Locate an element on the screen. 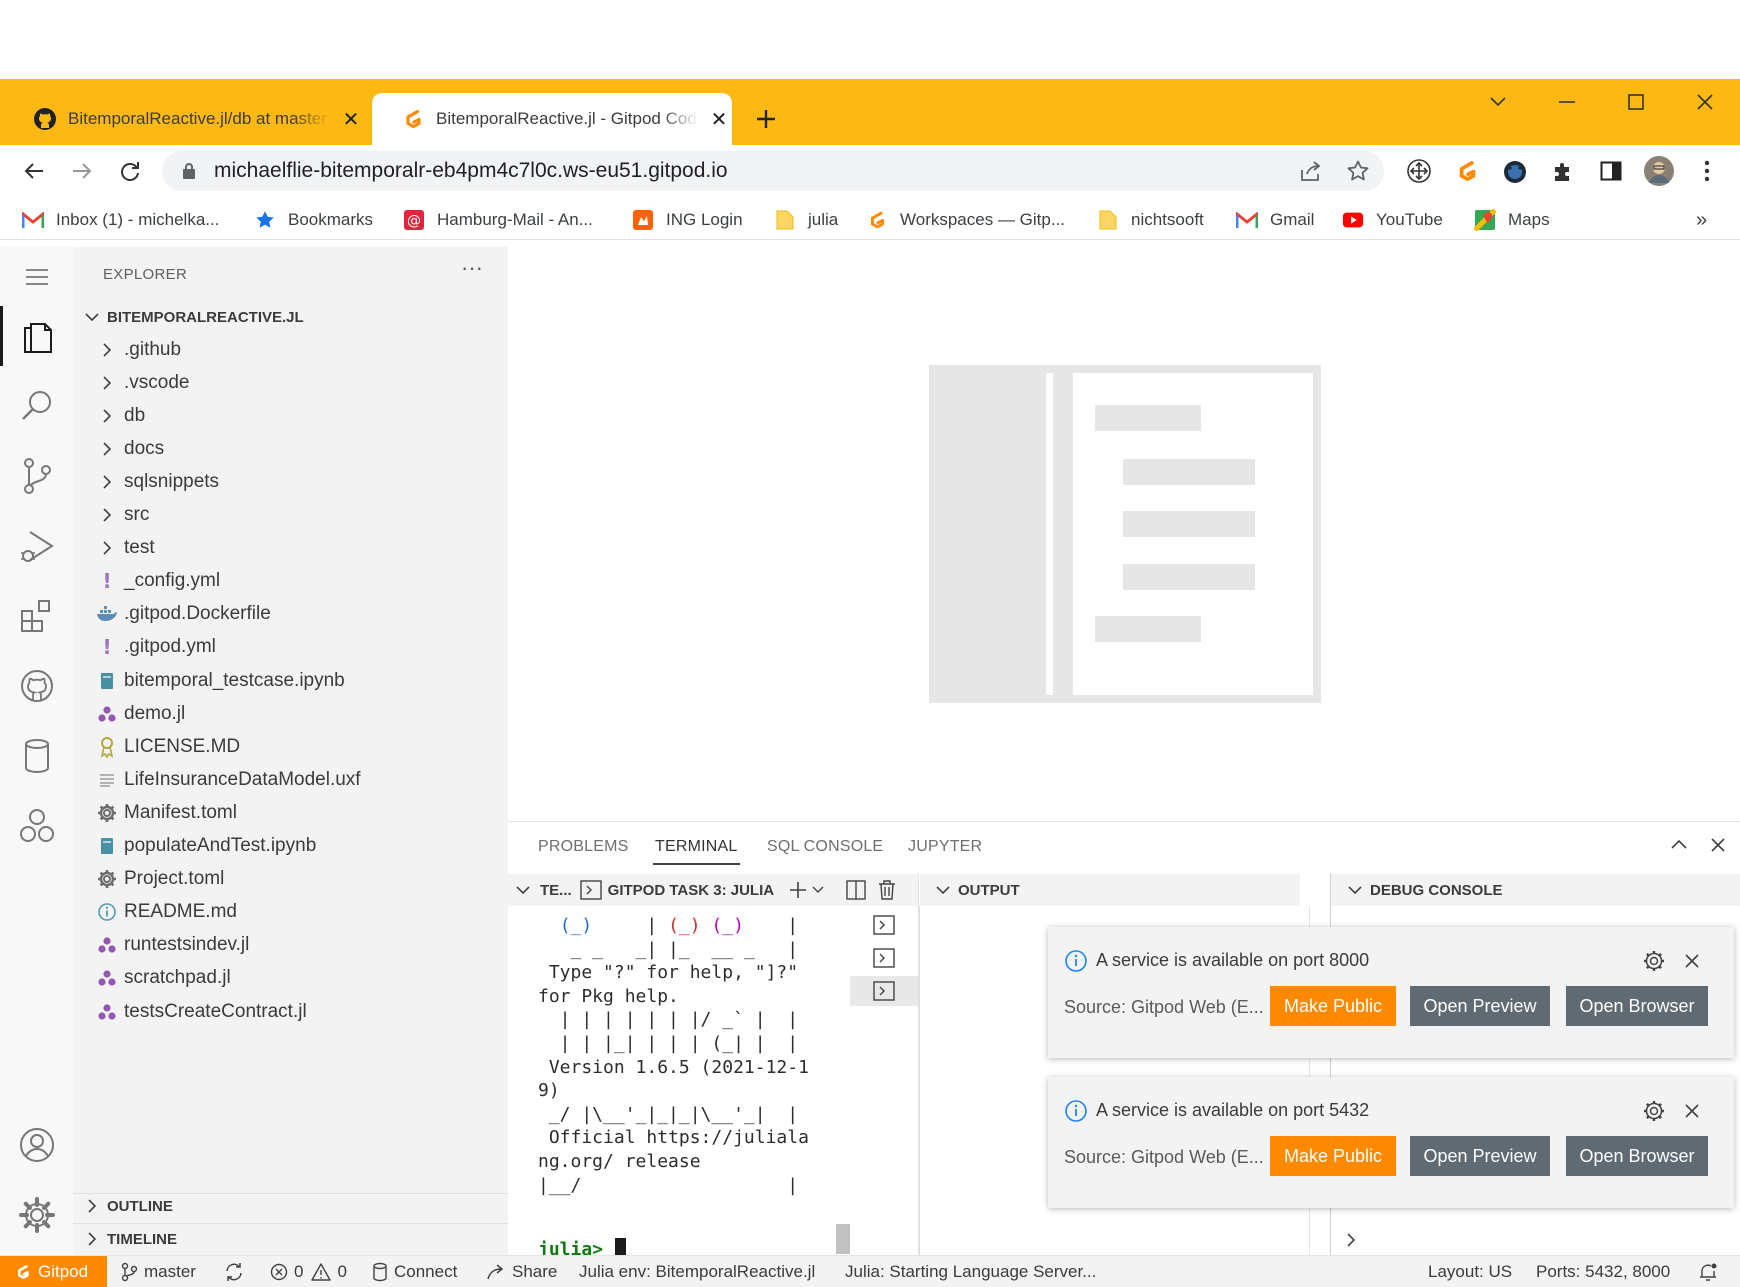 The height and width of the screenshot is (1287, 1740). trash-icon is located at coordinates (887, 890).